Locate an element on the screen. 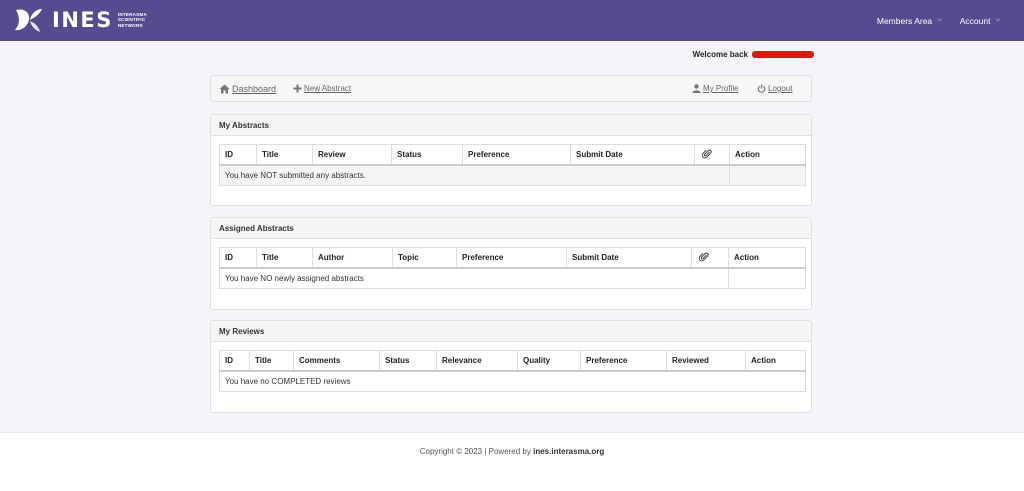 The height and width of the screenshot is (491, 1024). brand-logo: INES INTERASMA SCIENTIFIC NETWORK is located at coordinates (79, 20).